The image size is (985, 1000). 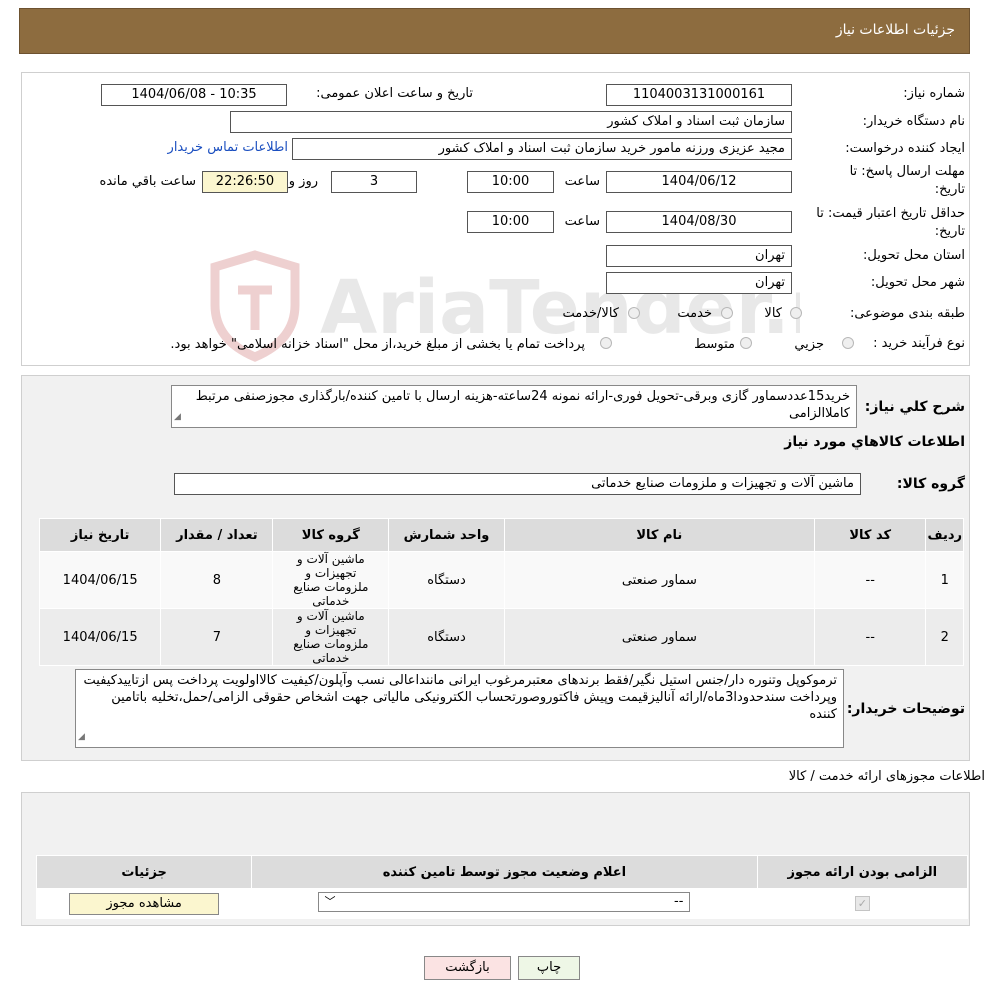 What do you see at coordinates (949, 189) in the screenshot?
I see `deadline-label-2: تاریخ:` at bounding box center [949, 189].